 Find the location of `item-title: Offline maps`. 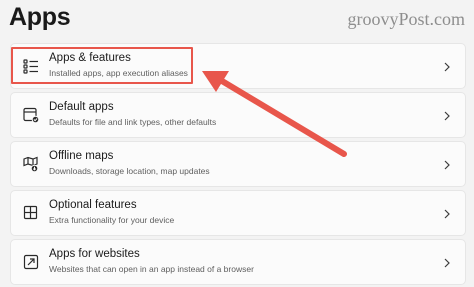

item-title: Offline maps is located at coordinates (81, 156).